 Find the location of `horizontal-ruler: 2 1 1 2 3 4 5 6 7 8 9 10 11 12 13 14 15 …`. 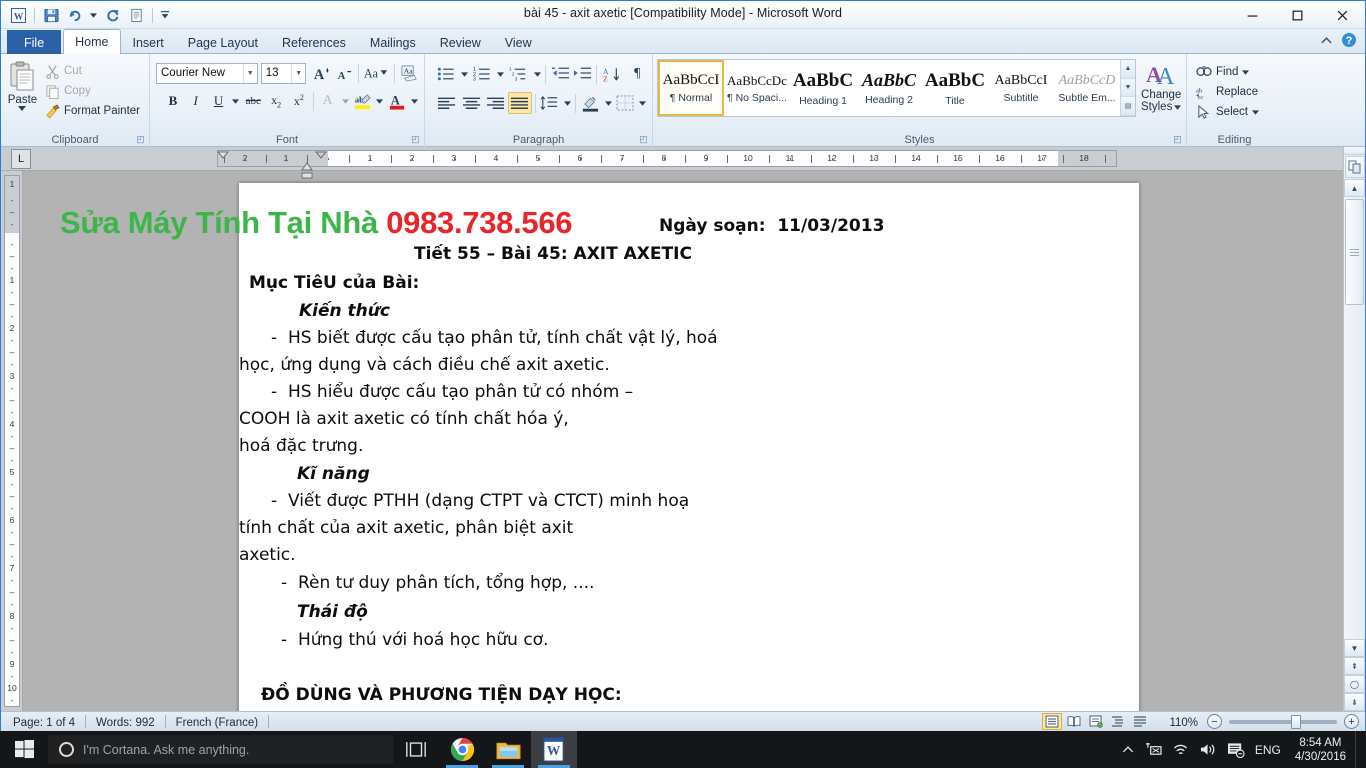

horizontal-ruler: 2 1 1 2 3 4 5 6 7 8 9 10 11 12 13 14 15 … is located at coordinates (667, 158).